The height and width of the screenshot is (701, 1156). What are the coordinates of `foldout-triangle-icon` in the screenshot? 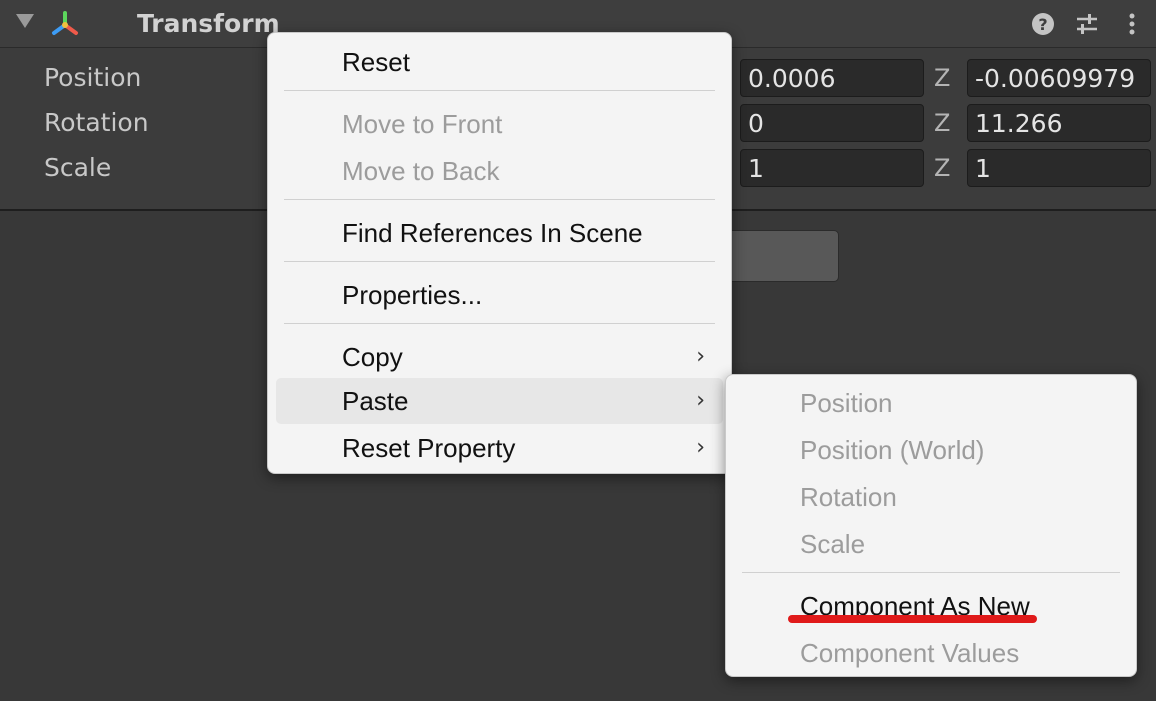 It's located at (25, 21).